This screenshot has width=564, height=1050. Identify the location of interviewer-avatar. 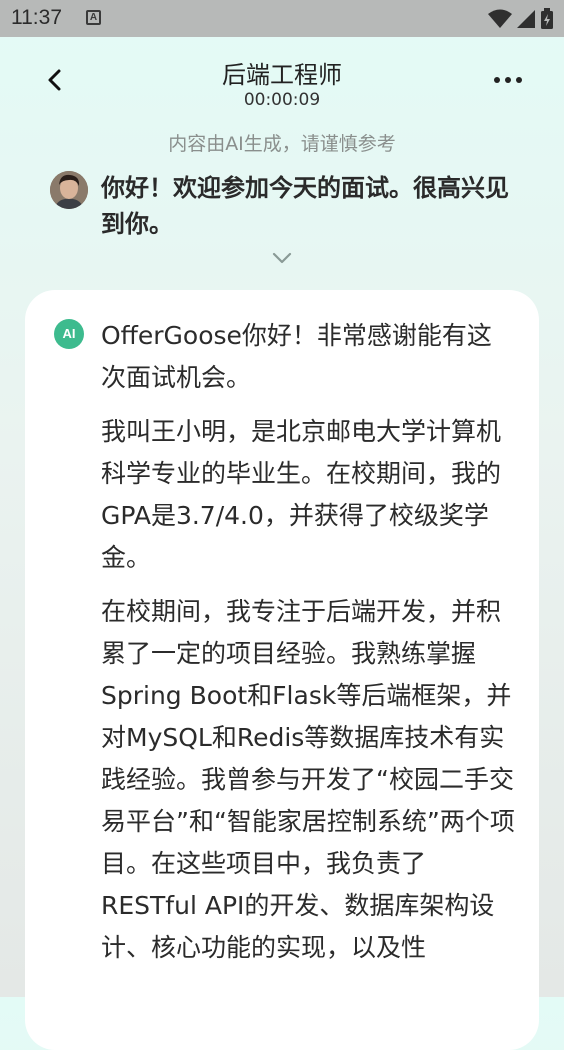
(69, 190).